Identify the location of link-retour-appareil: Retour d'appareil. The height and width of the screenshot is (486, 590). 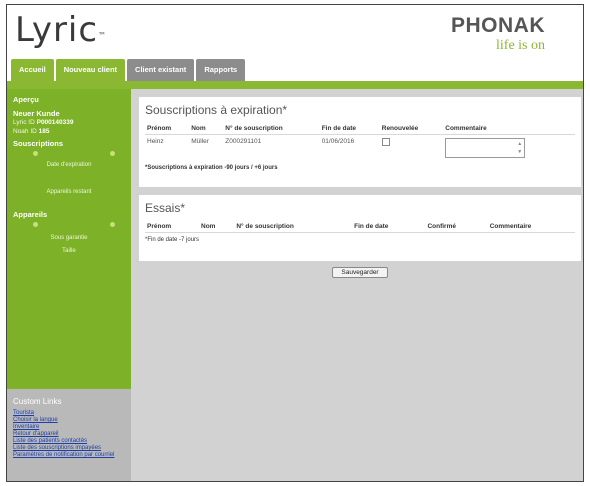
(69, 434).